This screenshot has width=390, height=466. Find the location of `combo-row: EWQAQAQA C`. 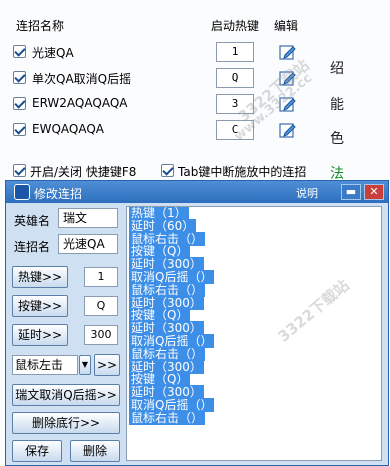

combo-row: EWQAQAQA C is located at coordinates (160, 130).